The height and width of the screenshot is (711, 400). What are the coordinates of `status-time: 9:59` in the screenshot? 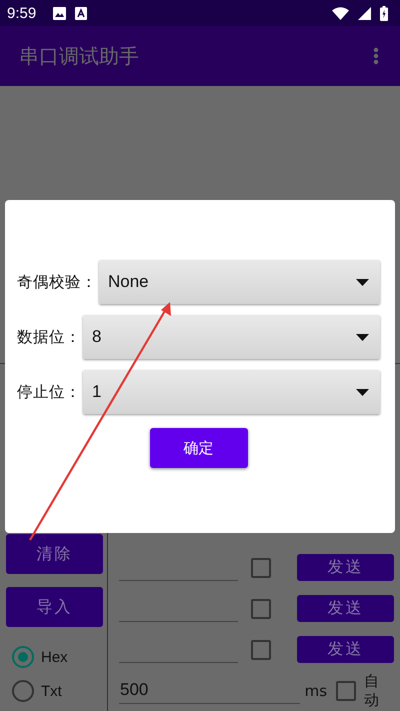 It's located at (21, 13).